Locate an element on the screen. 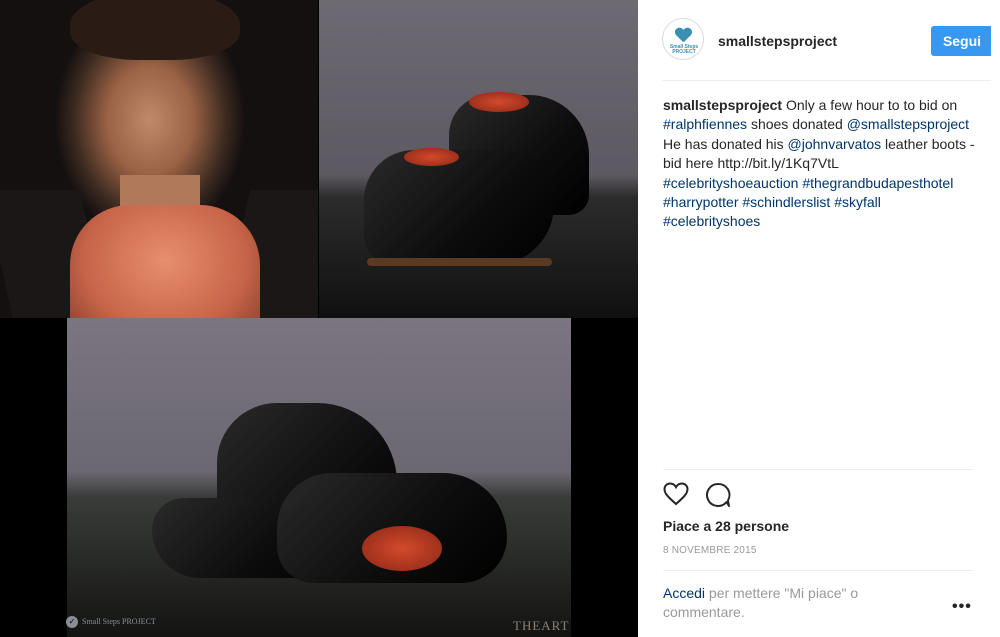 The width and height of the screenshot is (1000, 637). login-link: Accedi is located at coordinates (684, 593).